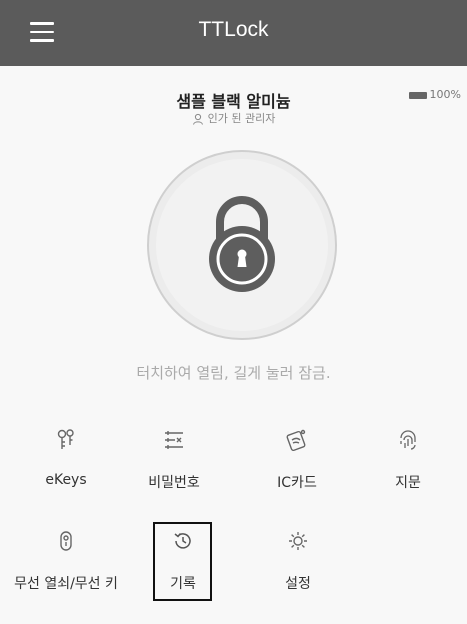 The height and width of the screenshot is (624, 467). I want to click on battery-level: 100%, so click(445, 94).